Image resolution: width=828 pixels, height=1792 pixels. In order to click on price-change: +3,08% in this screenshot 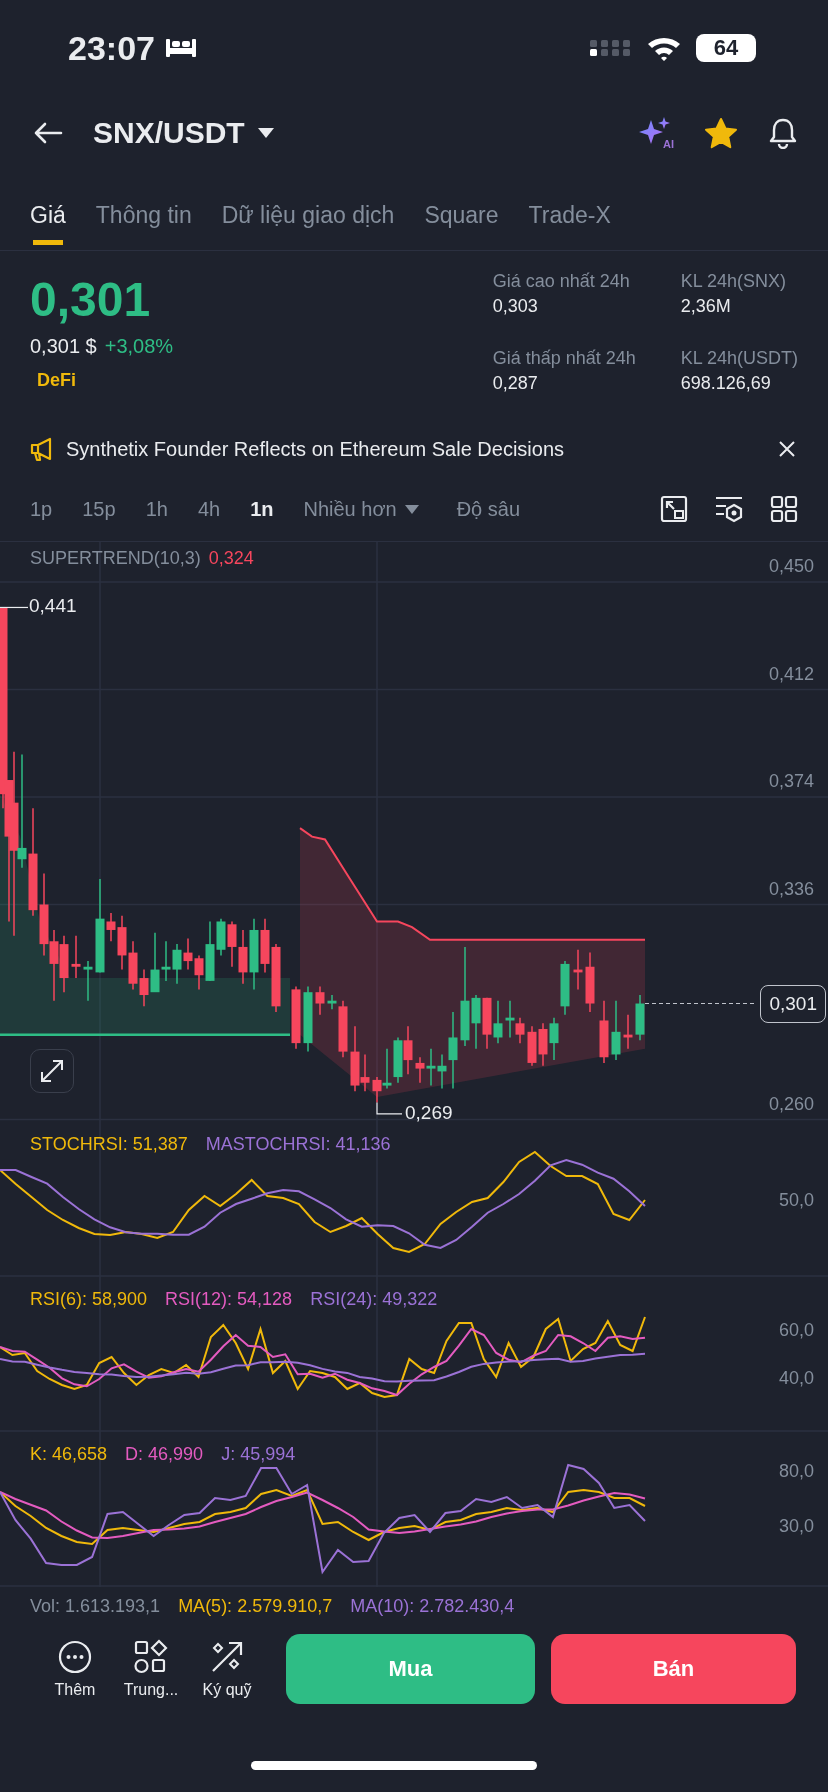, I will do `click(139, 346)`.